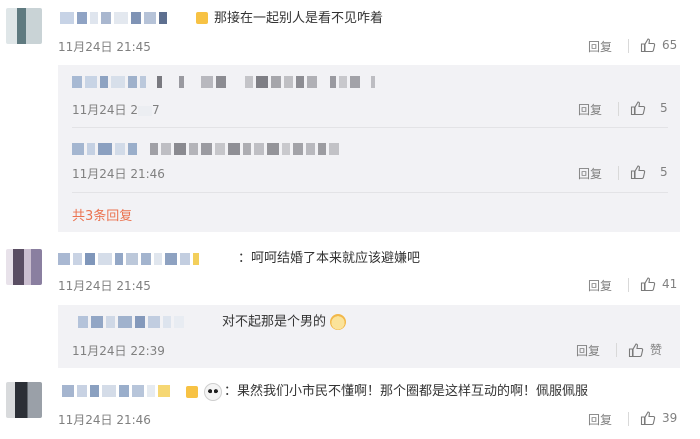  What do you see at coordinates (670, 45) in the screenshot?
I see `like-count: 65` at bounding box center [670, 45].